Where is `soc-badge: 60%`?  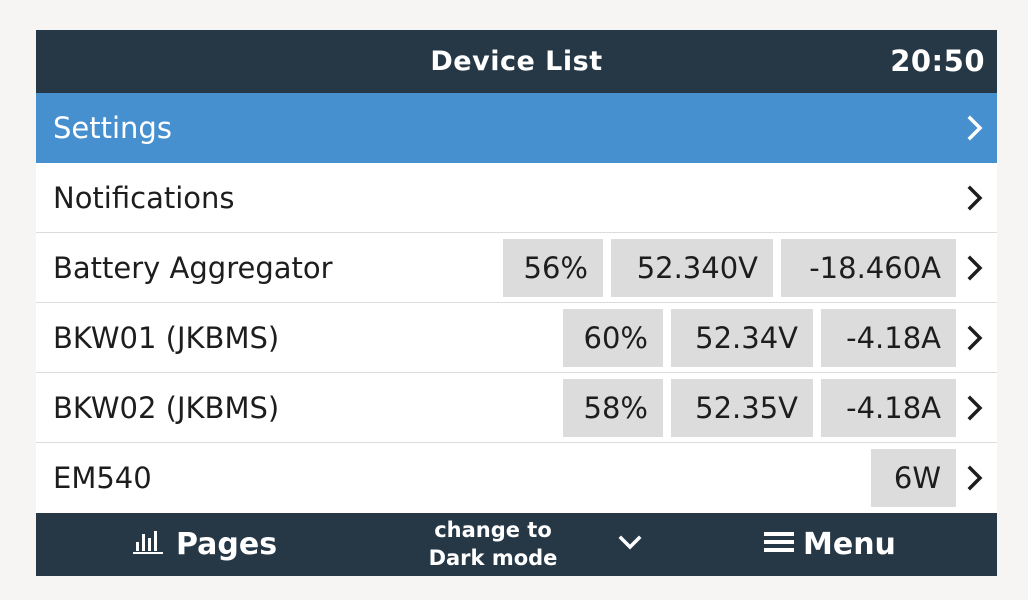 soc-badge: 60% is located at coordinates (613, 338).